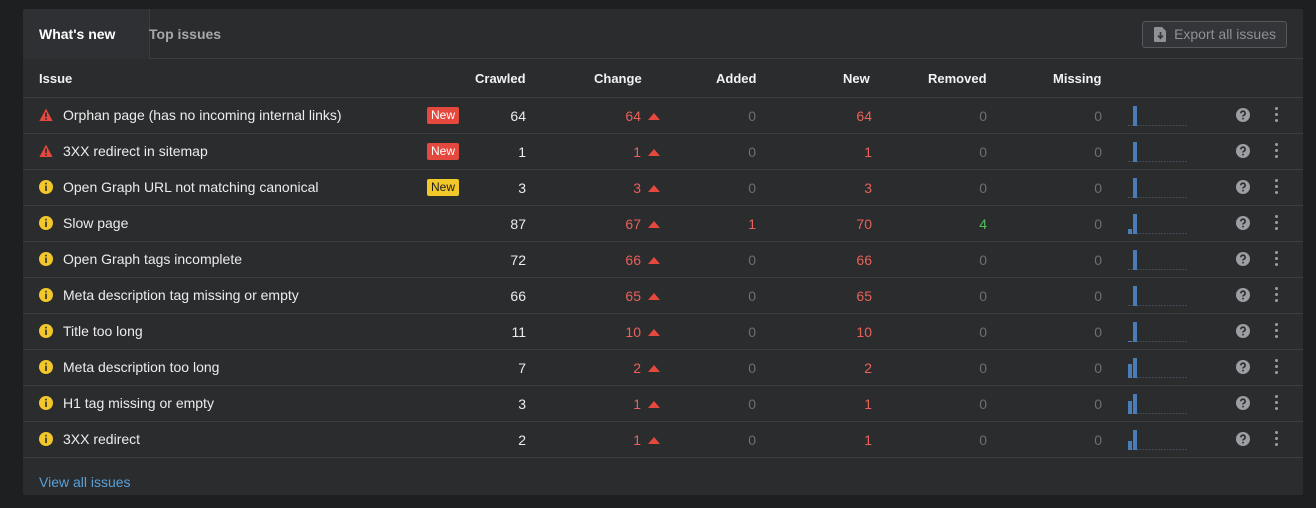 Image resolution: width=1316 pixels, height=508 pixels. What do you see at coordinates (496, 152) in the screenshot?
I see `crawled-count: 1` at bounding box center [496, 152].